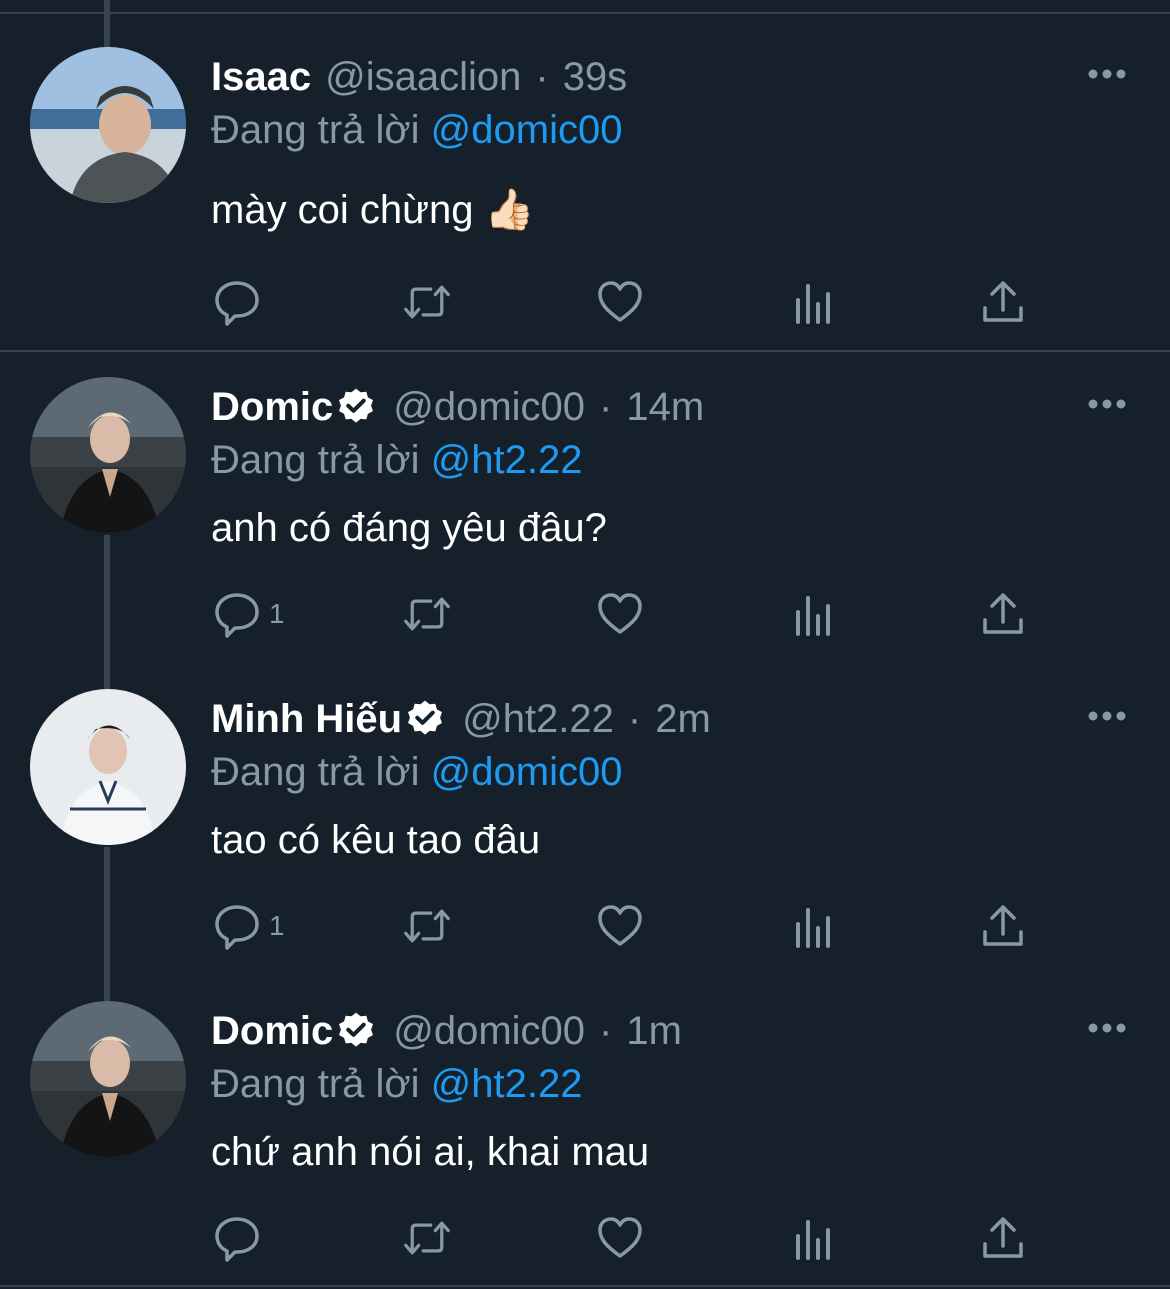 The image size is (1170, 1289). What do you see at coordinates (538, 719) in the screenshot?
I see `handle: @ht2.22` at bounding box center [538, 719].